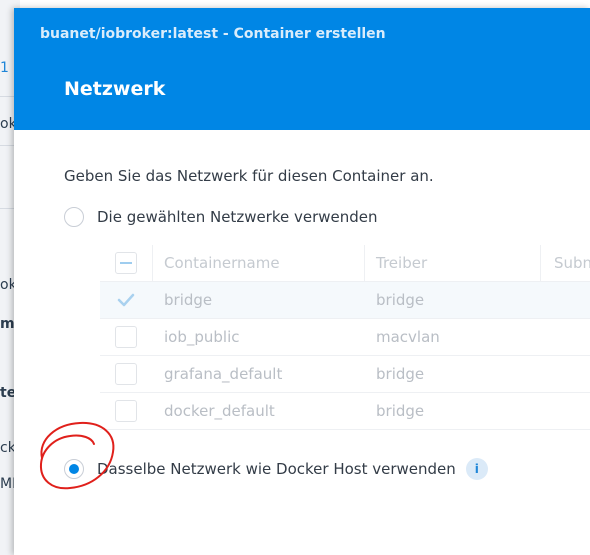  Describe the element at coordinates (202, 337) in the screenshot. I see `network-name: iob_public` at that location.